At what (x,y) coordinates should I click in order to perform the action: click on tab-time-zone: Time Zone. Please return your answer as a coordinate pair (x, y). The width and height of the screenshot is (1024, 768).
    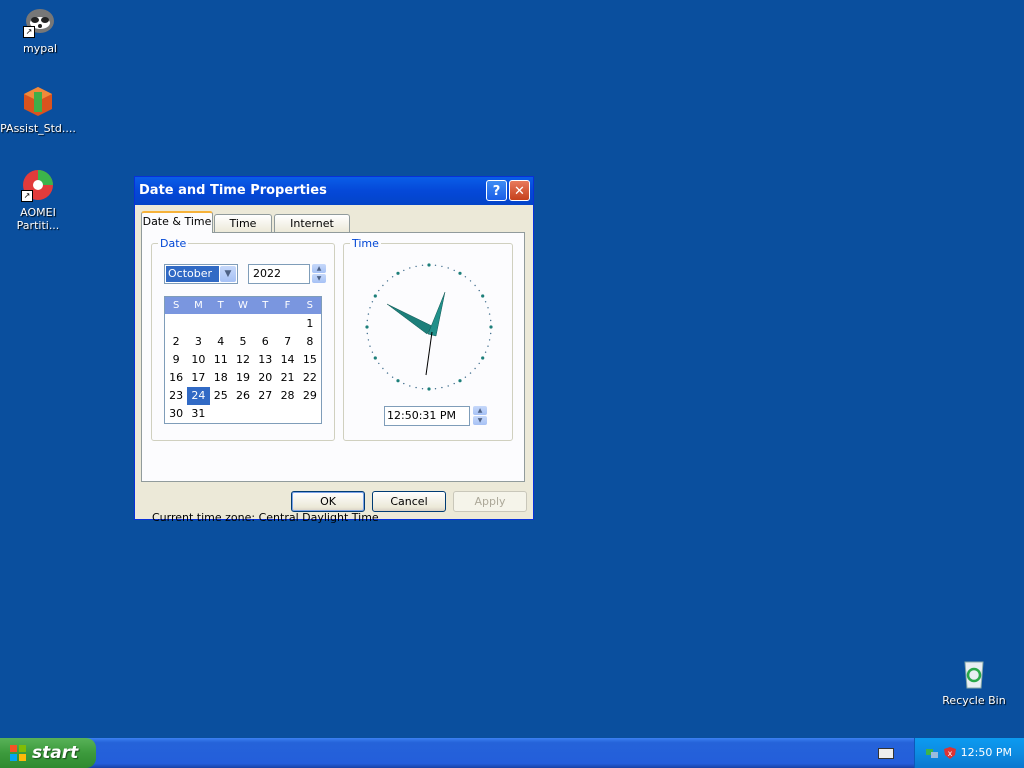
    Looking at the image, I should click on (243, 231).